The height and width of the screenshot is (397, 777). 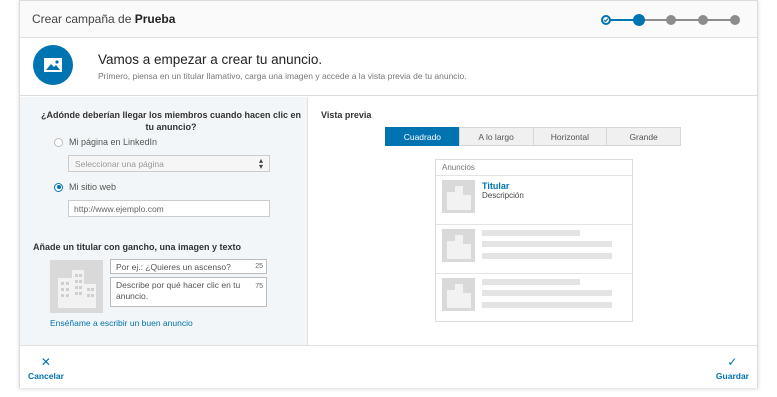 I want to click on linkedin-radio, so click(x=58, y=142).